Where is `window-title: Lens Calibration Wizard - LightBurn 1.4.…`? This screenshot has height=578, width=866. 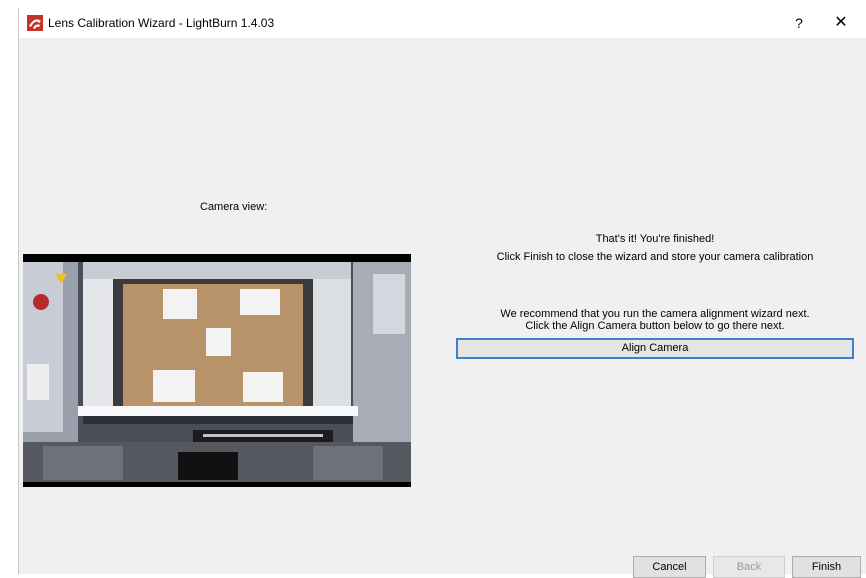
window-title: Lens Calibration Wizard - LightBurn 1.4.… is located at coordinates (161, 23).